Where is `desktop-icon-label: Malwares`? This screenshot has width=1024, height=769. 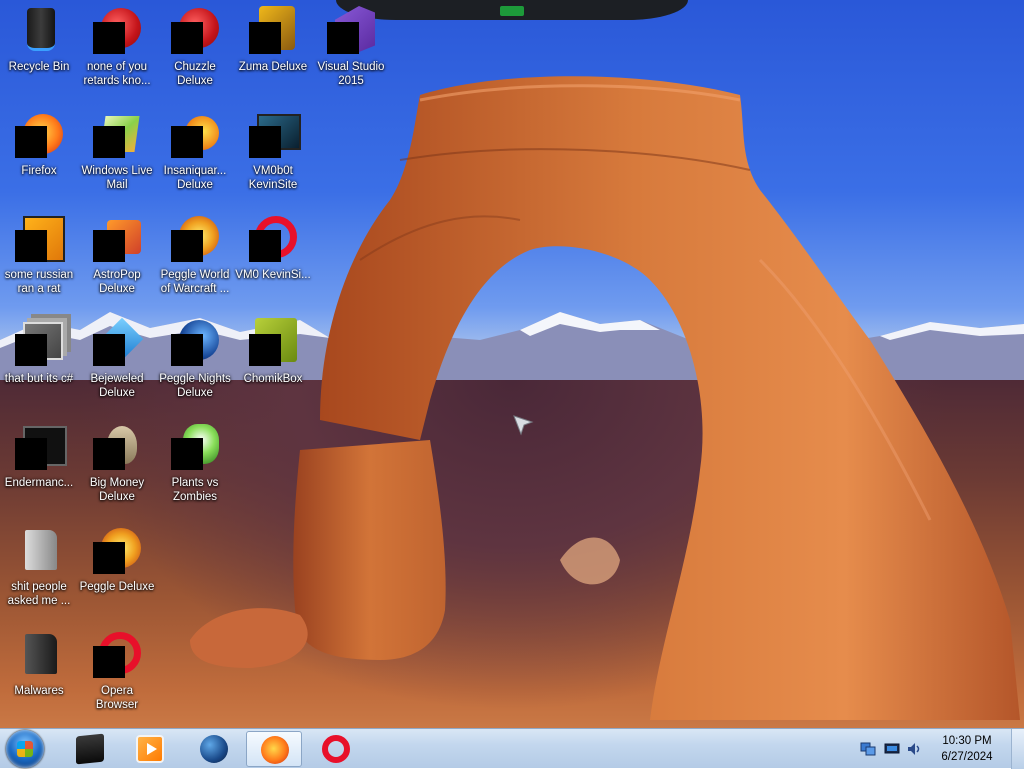
desktop-icon-label: Malwares is located at coordinates (39, 691).